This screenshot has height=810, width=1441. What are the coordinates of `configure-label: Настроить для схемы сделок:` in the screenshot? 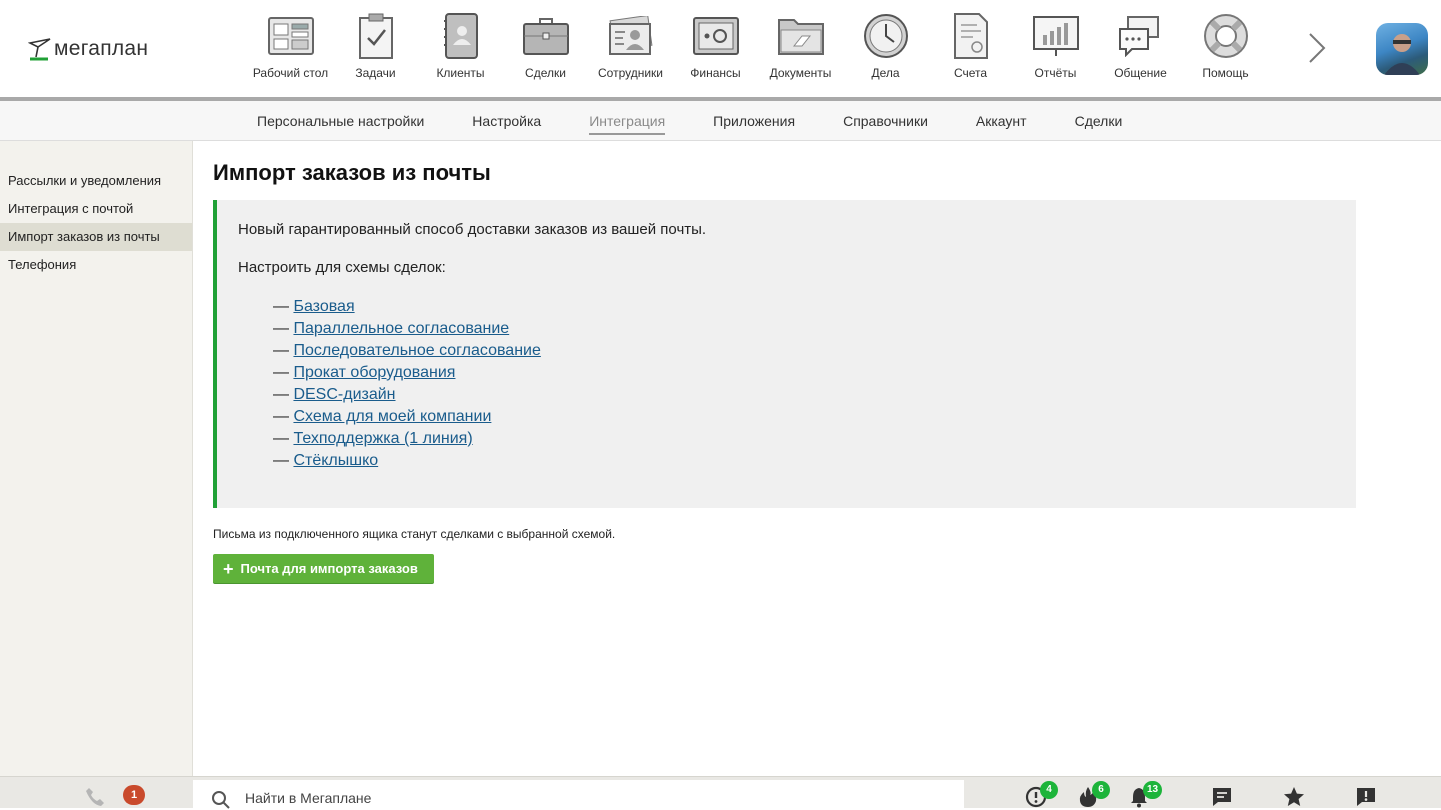 It's located at (342, 267).